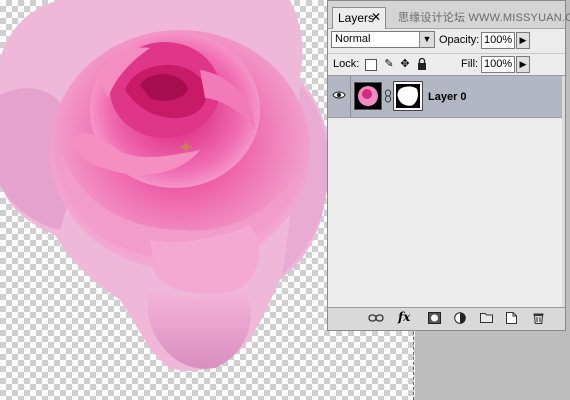 Image resolution: width=570 pixels, height=400 pixels. I want to click on layer-thumbnail, so click(368, 96).